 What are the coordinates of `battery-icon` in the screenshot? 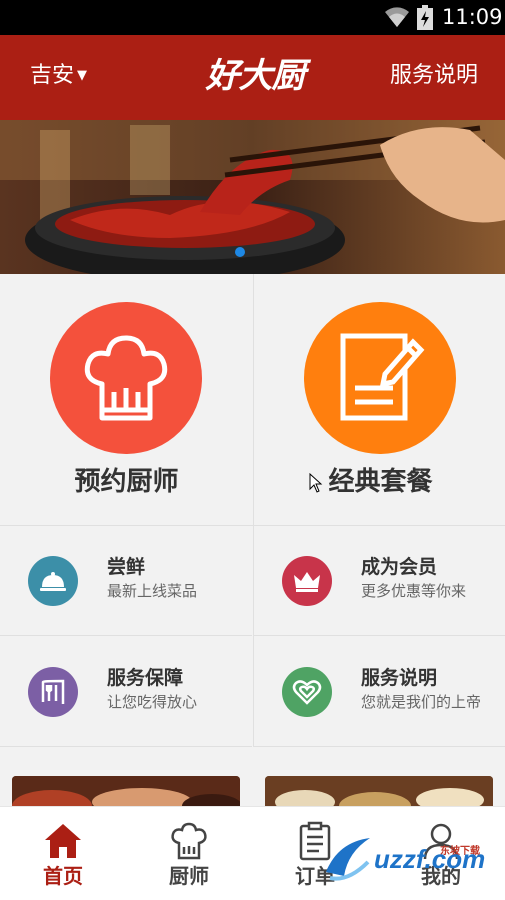 It's located at (425, 17).